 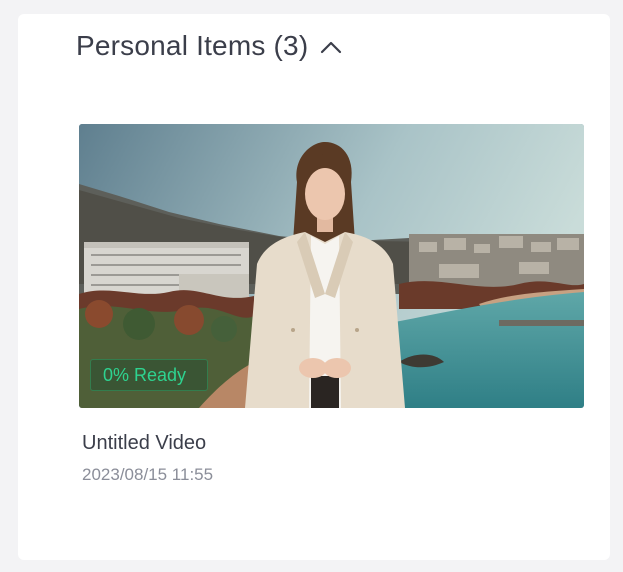 What do you see at coordinates (192, 45) in the screenshot?
I see `section-title: Personal Items (3)` at bounding box center [192, 45].